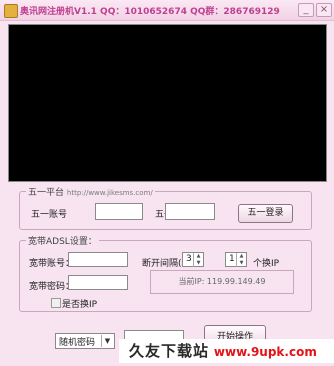 This screenshot has width=334, height=366. Describe the element at coordinates (62, 240) in the screenshot. I see `adsl-group-legend: 宽带ADSL设置：` at that location.